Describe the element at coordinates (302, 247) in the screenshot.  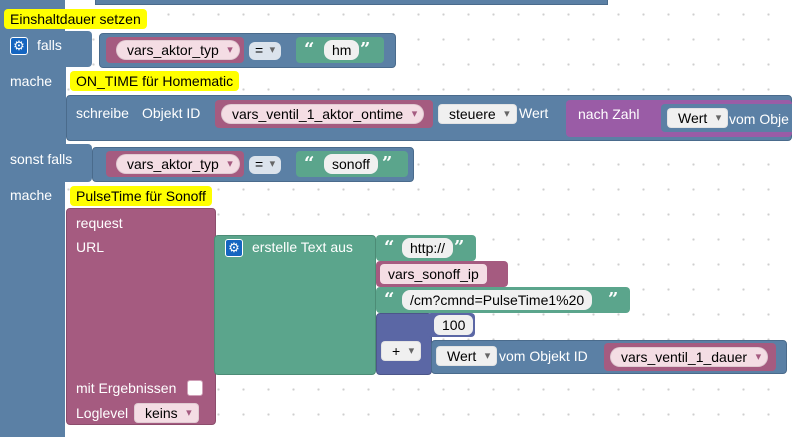
I see `text-join-label: erstelle Text aus` at that location.